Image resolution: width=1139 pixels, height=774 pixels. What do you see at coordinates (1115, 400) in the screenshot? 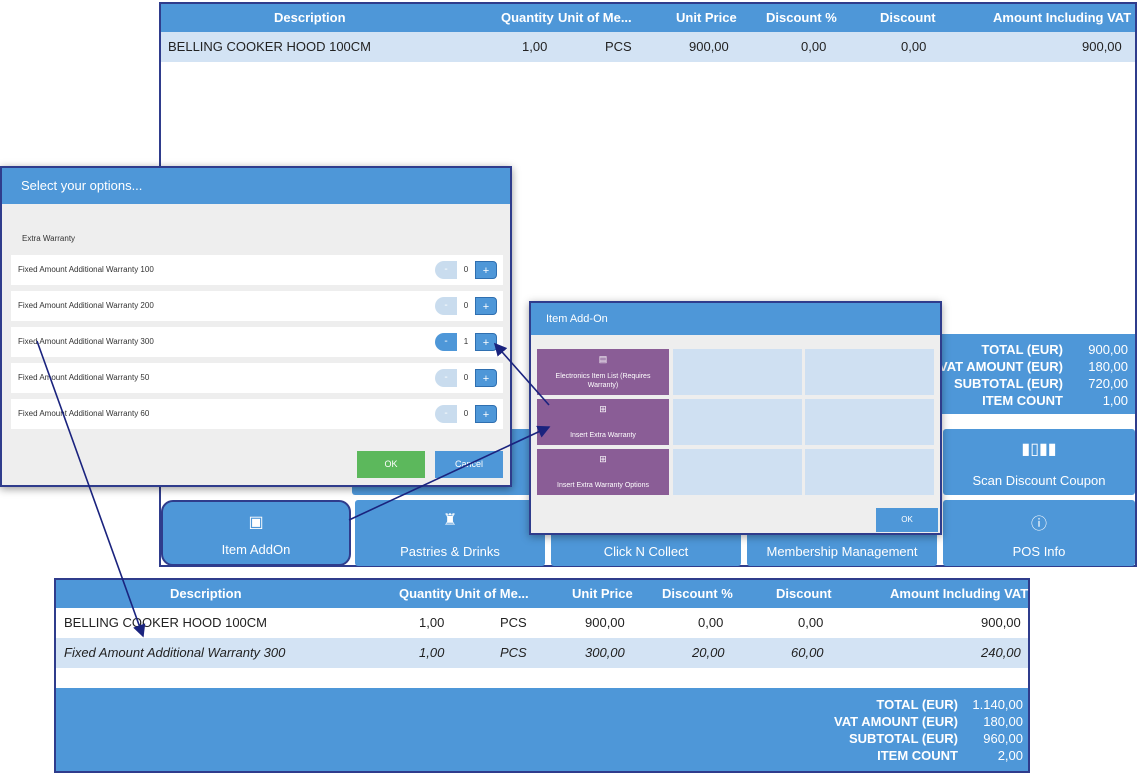
I see `item-count-value: 1,00` at bounding box center [1115, 400].